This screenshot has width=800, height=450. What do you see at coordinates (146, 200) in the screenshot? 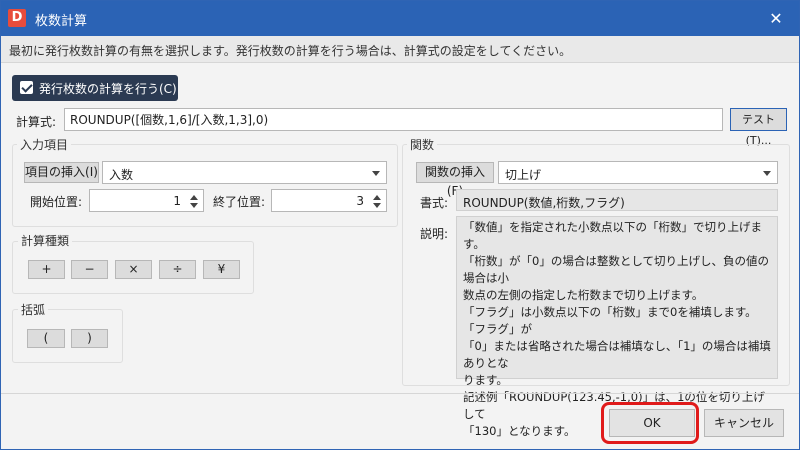
I see `start-position-stepper: 1` at bounding box center [146, 200].